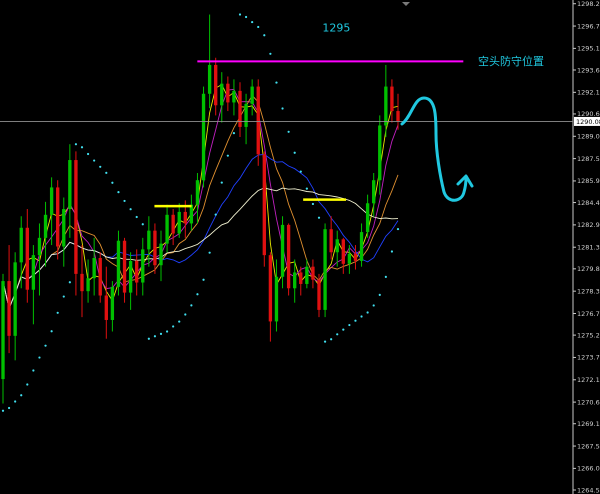  What do you see at coordinates (588, 122) in the screenshot?
I see `current-price-label: 1290.08` at bounding box center [588, 122].